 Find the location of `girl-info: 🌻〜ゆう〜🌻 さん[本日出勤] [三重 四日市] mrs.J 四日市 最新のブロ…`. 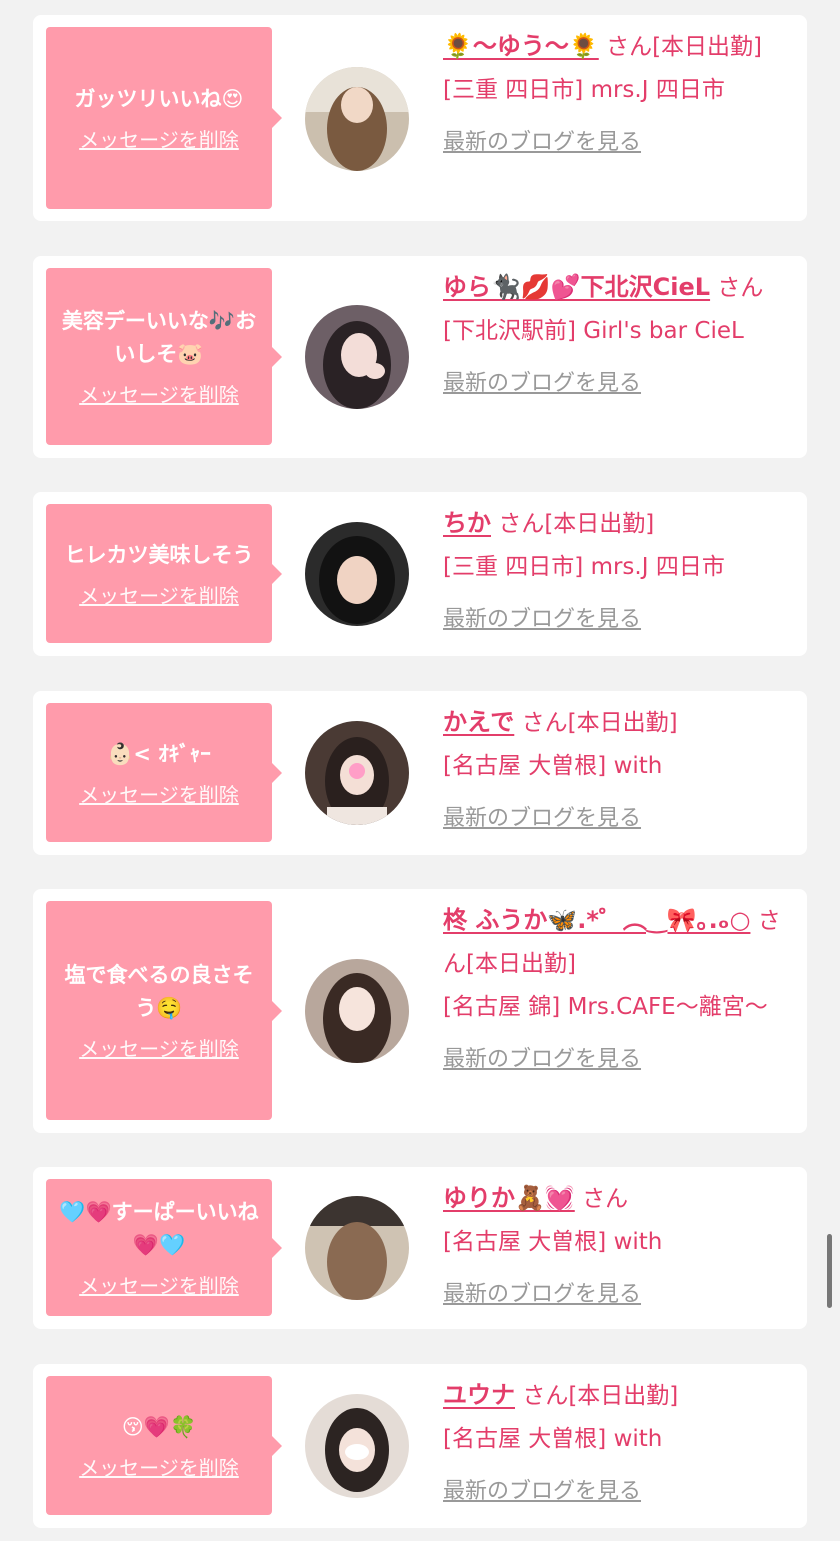

girl-info: 🌻〜ゆう〜🌻 さん[本日出勤] [三重 四日市] mrs.J 四日市 最新のブロ… is located at coordinates (618, 94).